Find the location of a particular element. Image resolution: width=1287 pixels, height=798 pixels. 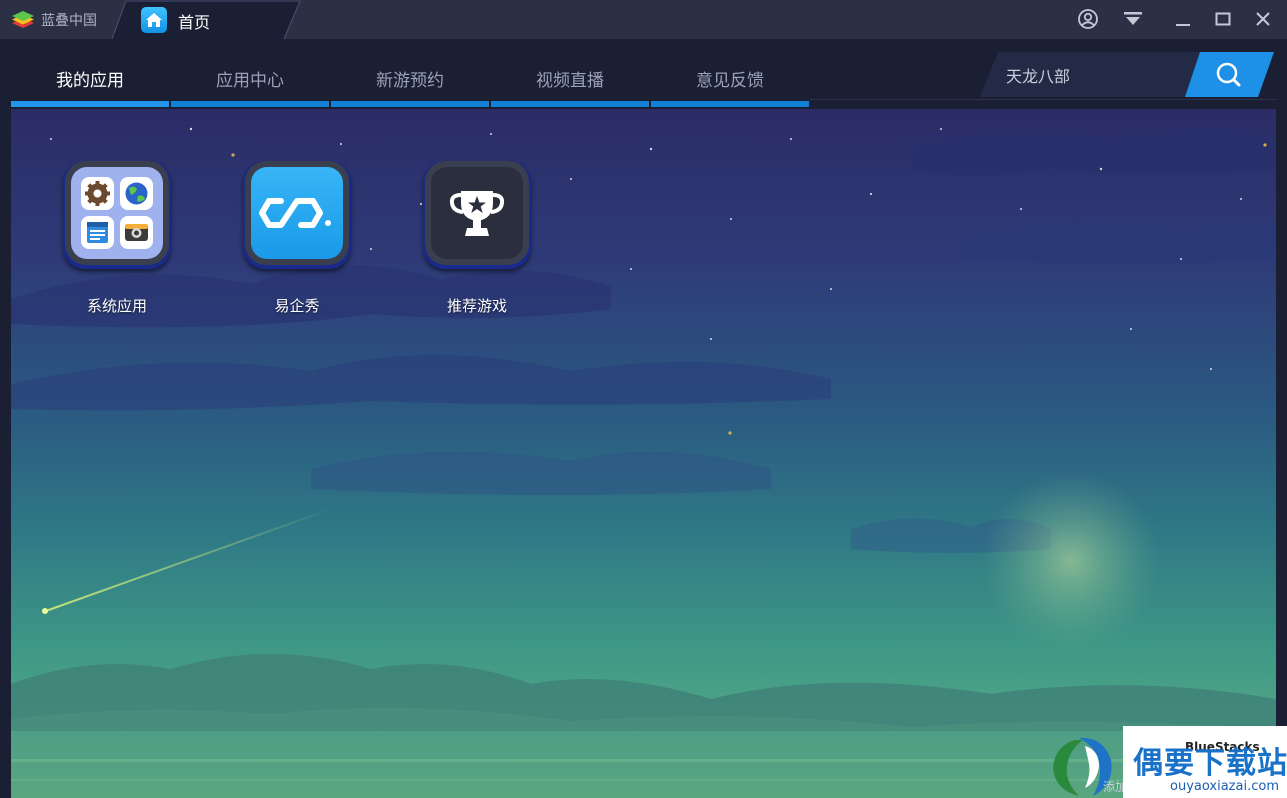

tab-app-center: 应用中心 is located at coordinates (250, 88).